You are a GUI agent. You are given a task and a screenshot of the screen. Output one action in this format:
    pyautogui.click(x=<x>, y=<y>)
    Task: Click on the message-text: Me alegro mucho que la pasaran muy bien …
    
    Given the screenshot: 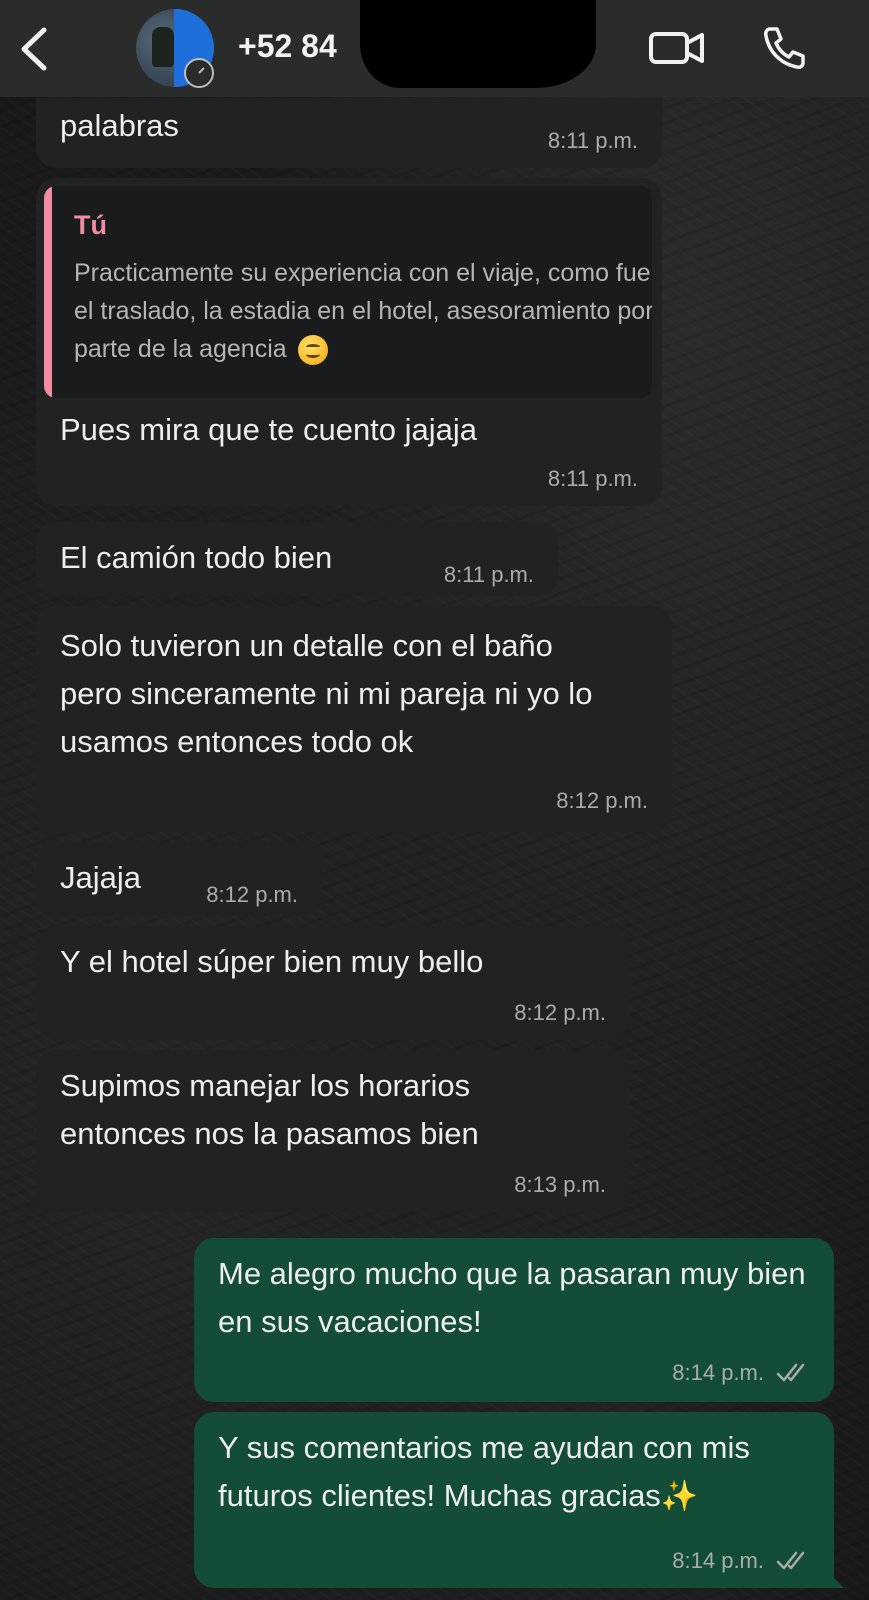 What is the action you would take?
    pyautogui.click(x=512, y=1297)
    